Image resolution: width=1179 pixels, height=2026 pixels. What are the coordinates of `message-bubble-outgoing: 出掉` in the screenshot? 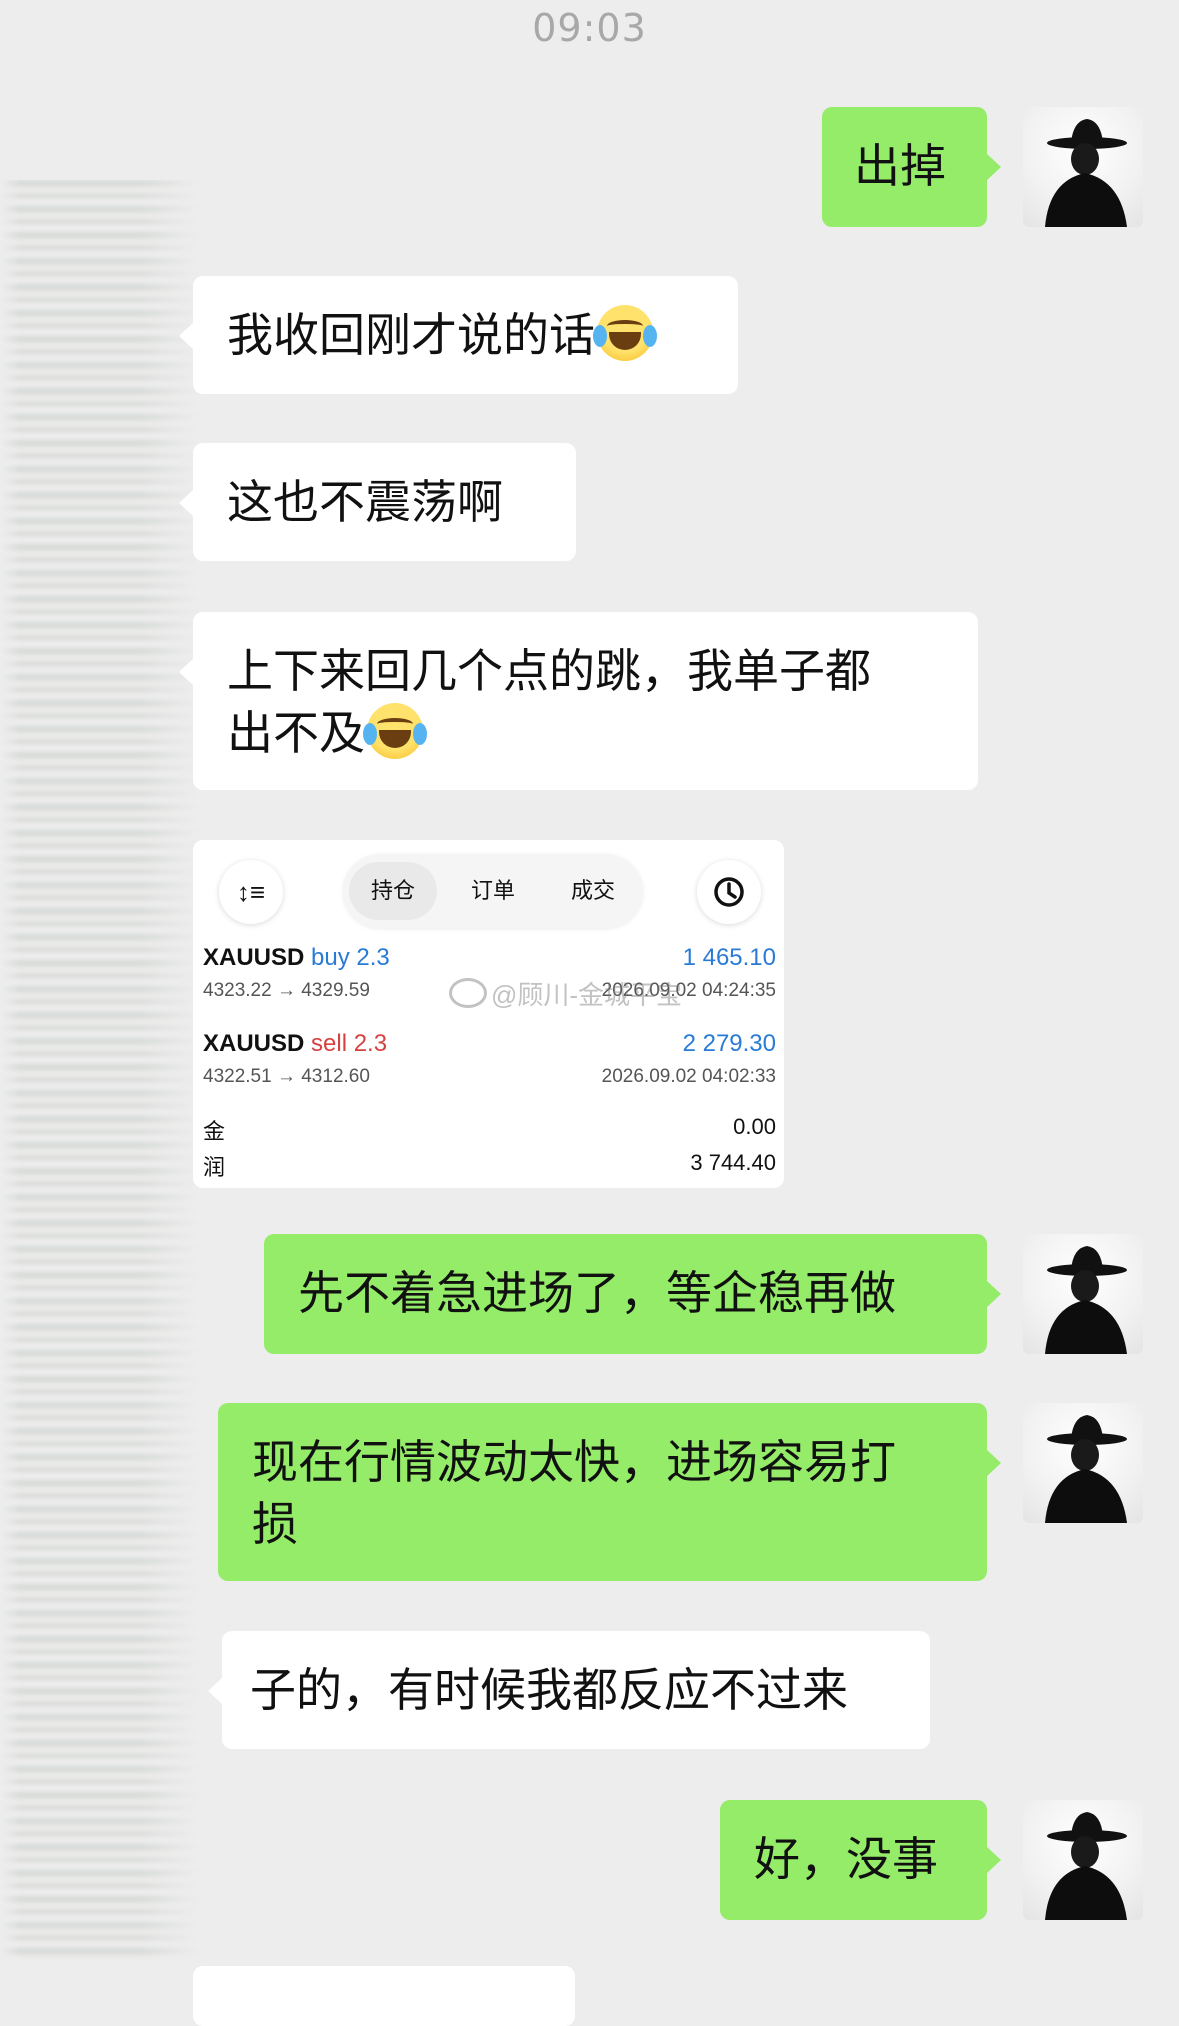 It's located at (911, 167).